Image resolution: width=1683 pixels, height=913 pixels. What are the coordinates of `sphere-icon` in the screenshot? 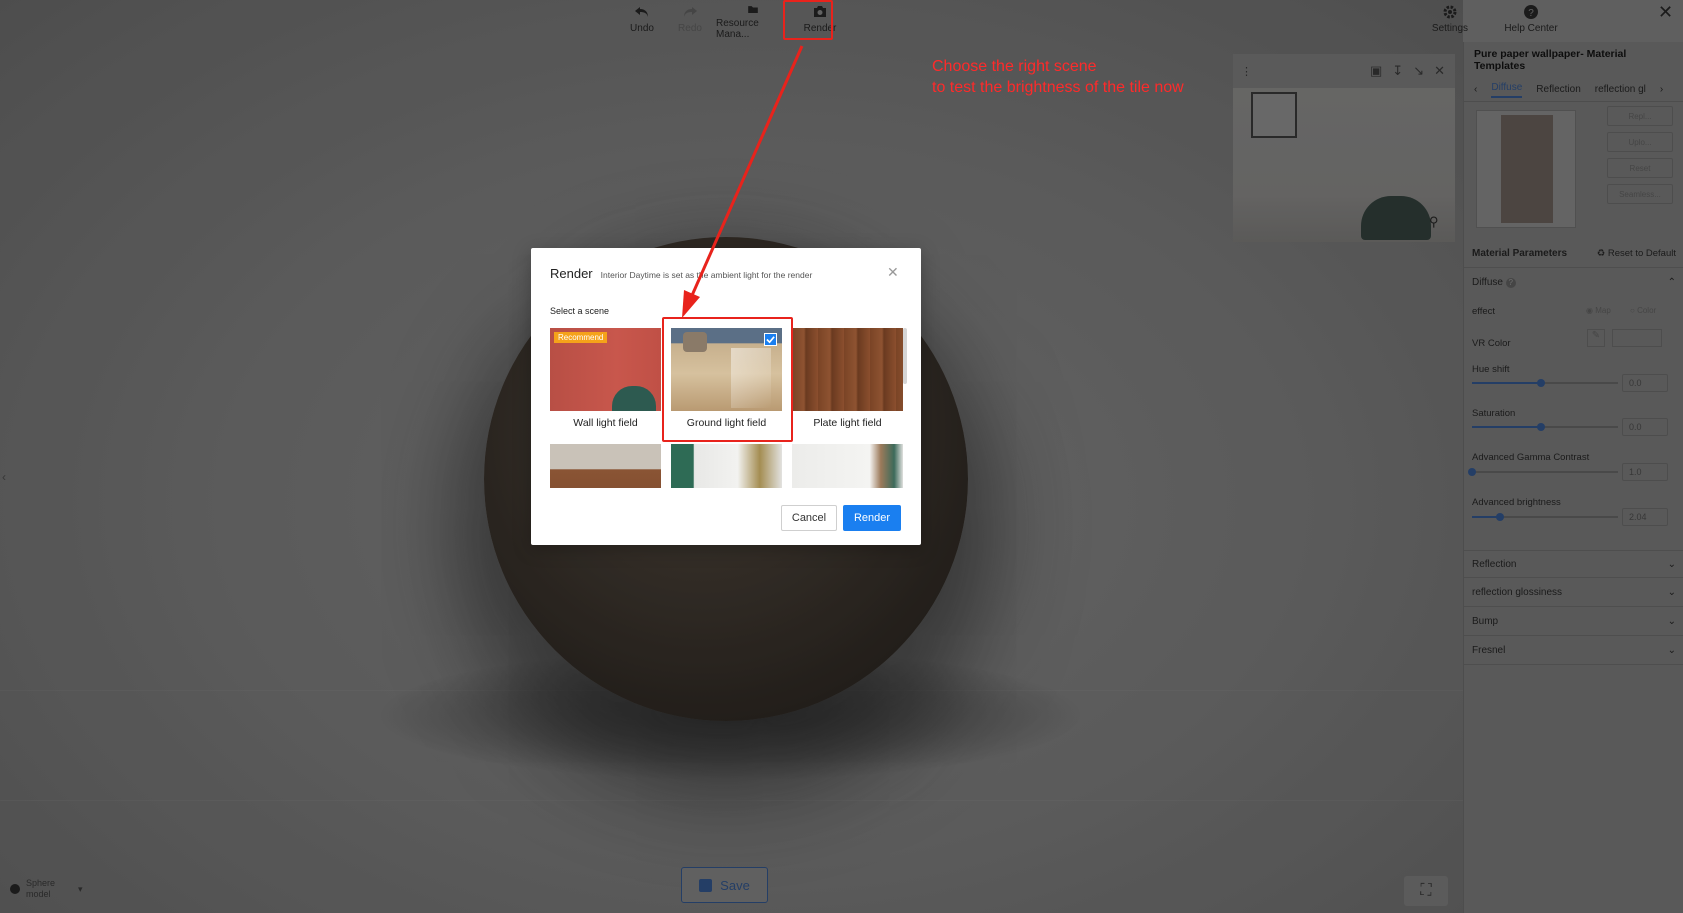 It's located at (15, 889).